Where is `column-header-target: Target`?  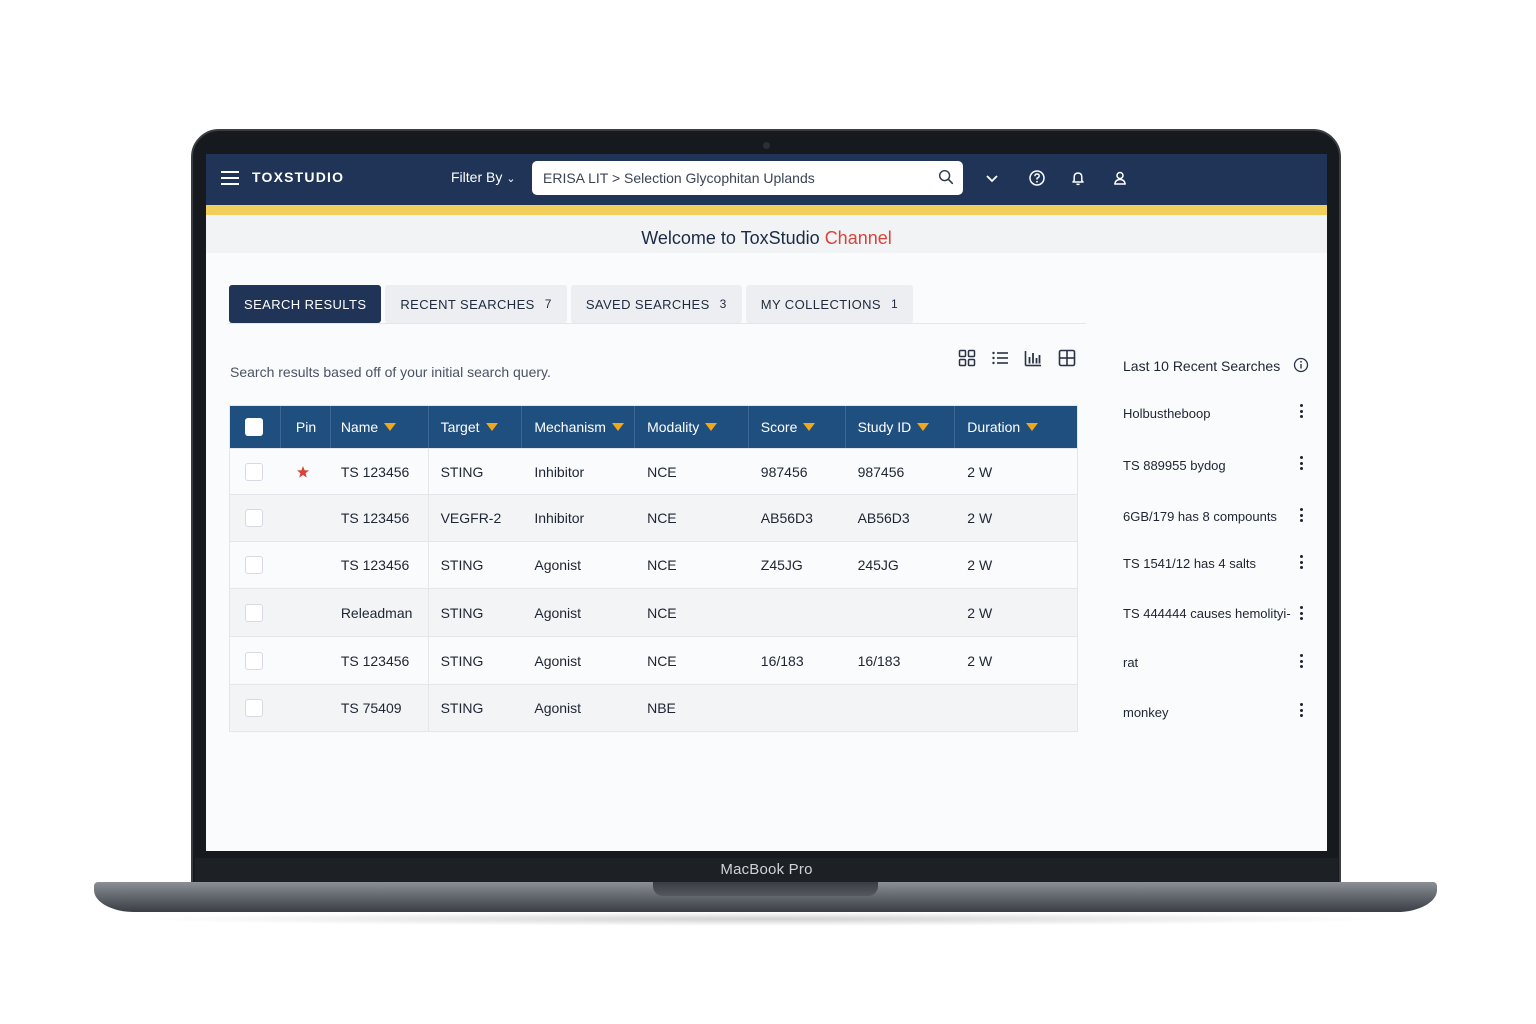
column-header-target: Target is located at coordinates (476, 427).